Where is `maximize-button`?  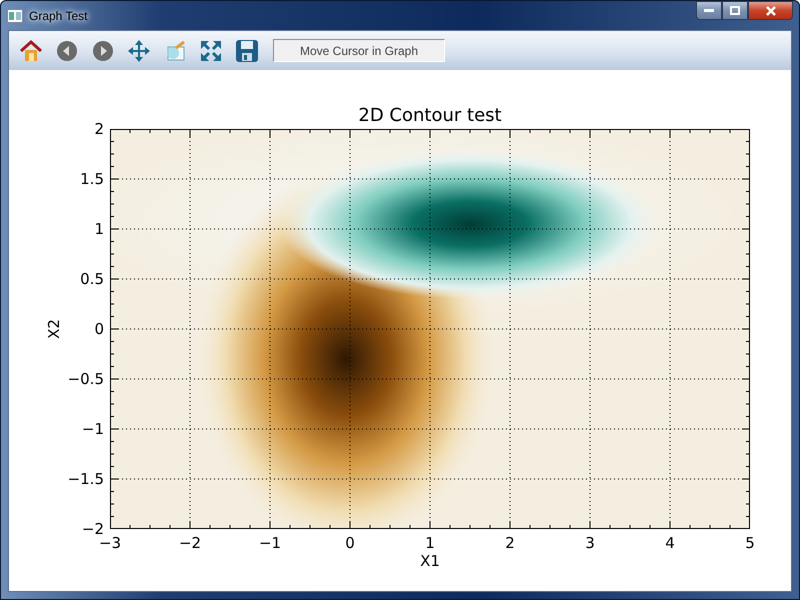 maximize-button is located at coordinates (735, 10).